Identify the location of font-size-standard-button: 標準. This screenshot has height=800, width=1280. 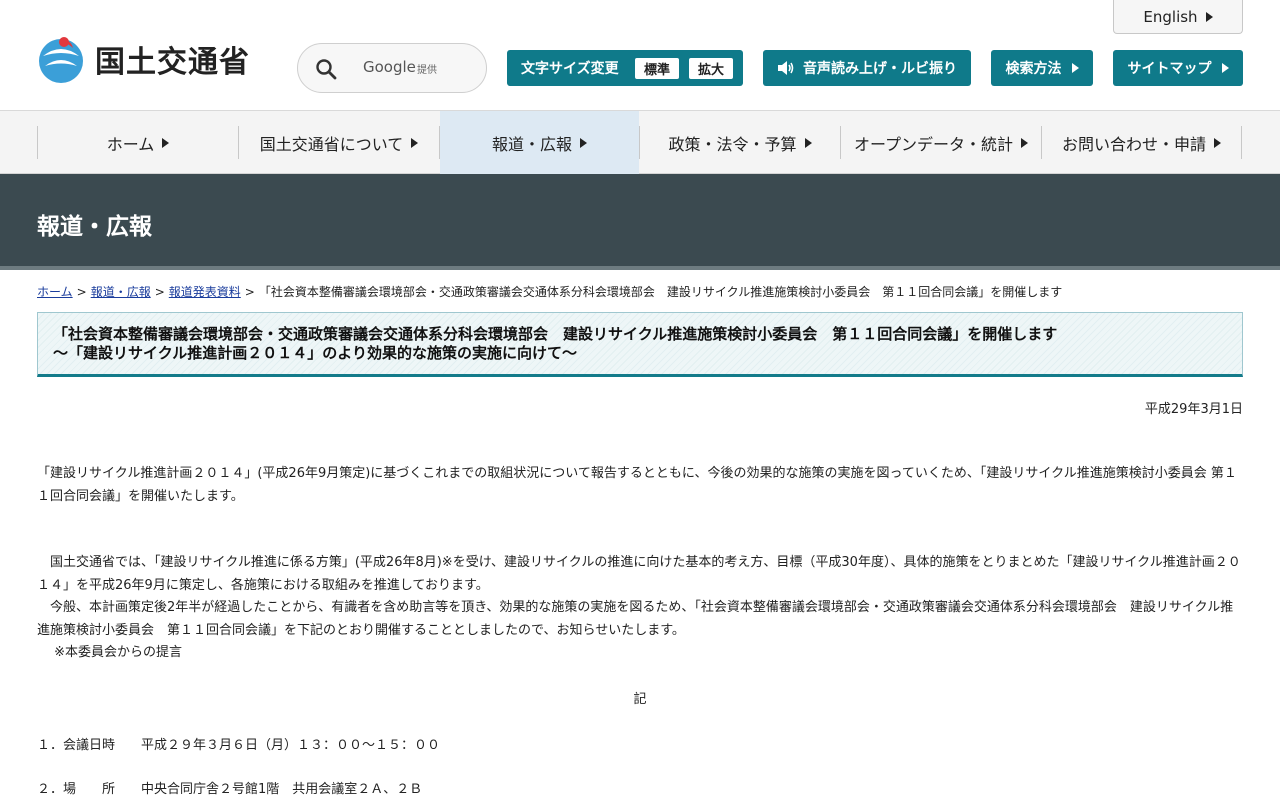
(657, 68).